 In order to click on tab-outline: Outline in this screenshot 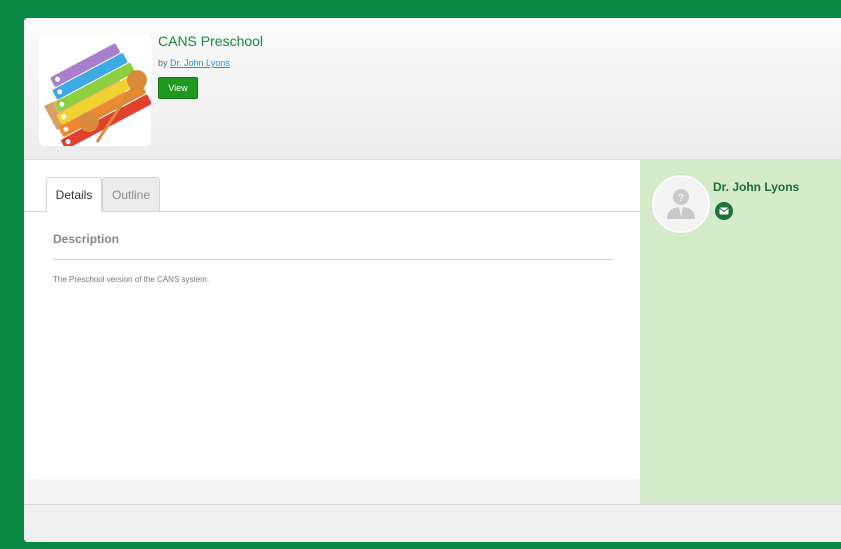, I will do `click(131, 194)`.